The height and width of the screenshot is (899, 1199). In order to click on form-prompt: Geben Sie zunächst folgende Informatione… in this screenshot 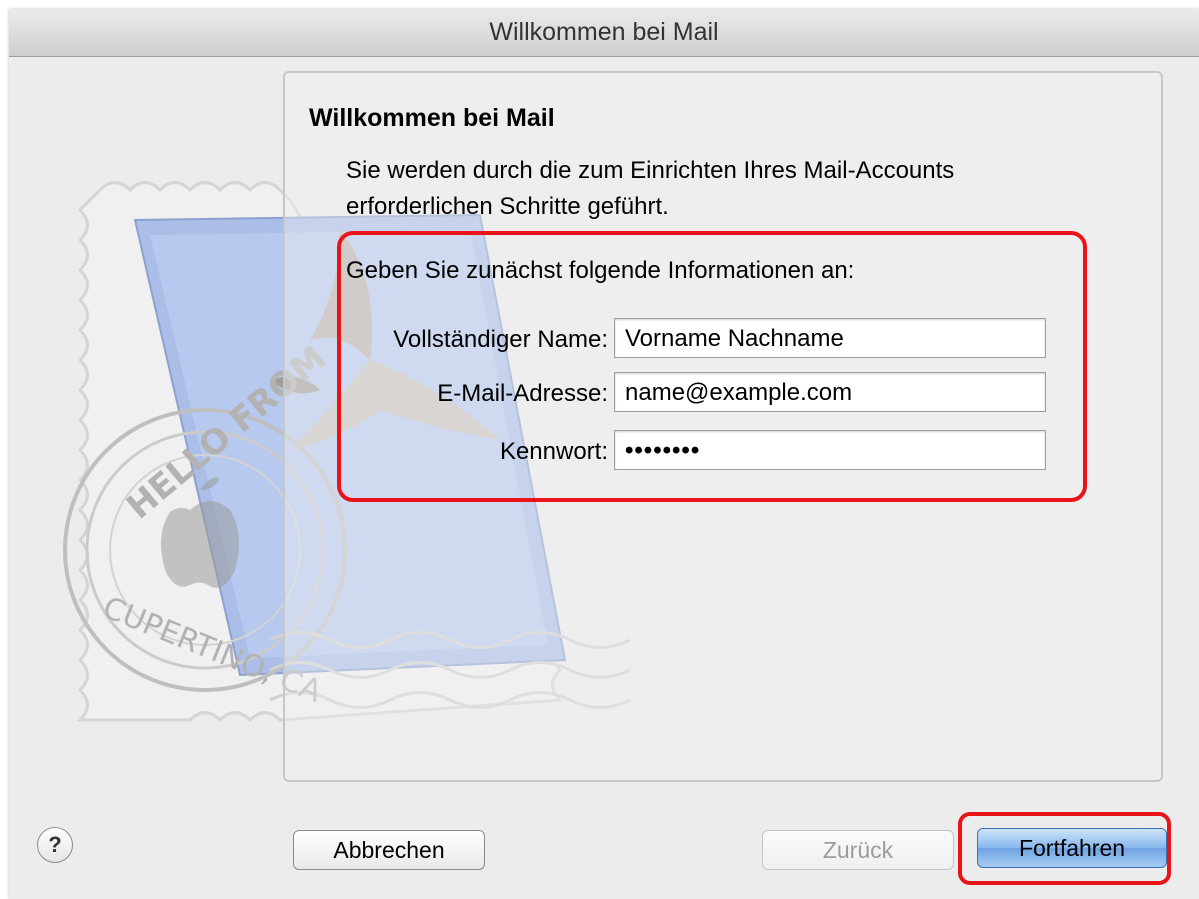, I will do `click(600, 270)`.